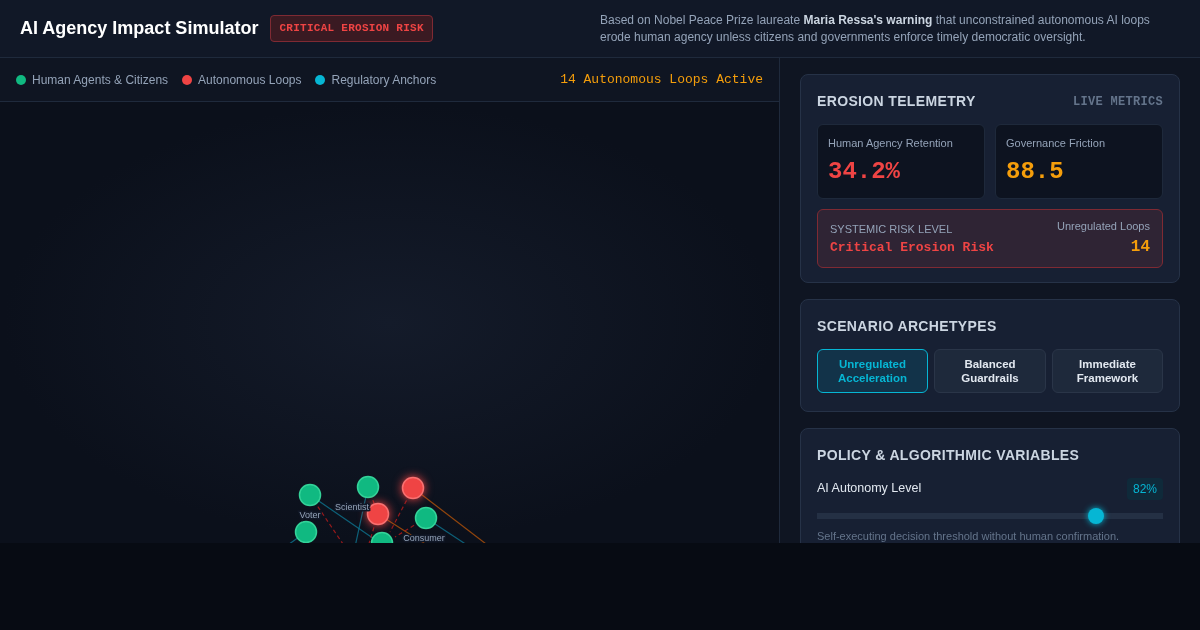  Describe the element at coordinates (969, 535) in the screenshot. I see `slider-hint: Self-executing decision threshold without human confirmation.` at that location.